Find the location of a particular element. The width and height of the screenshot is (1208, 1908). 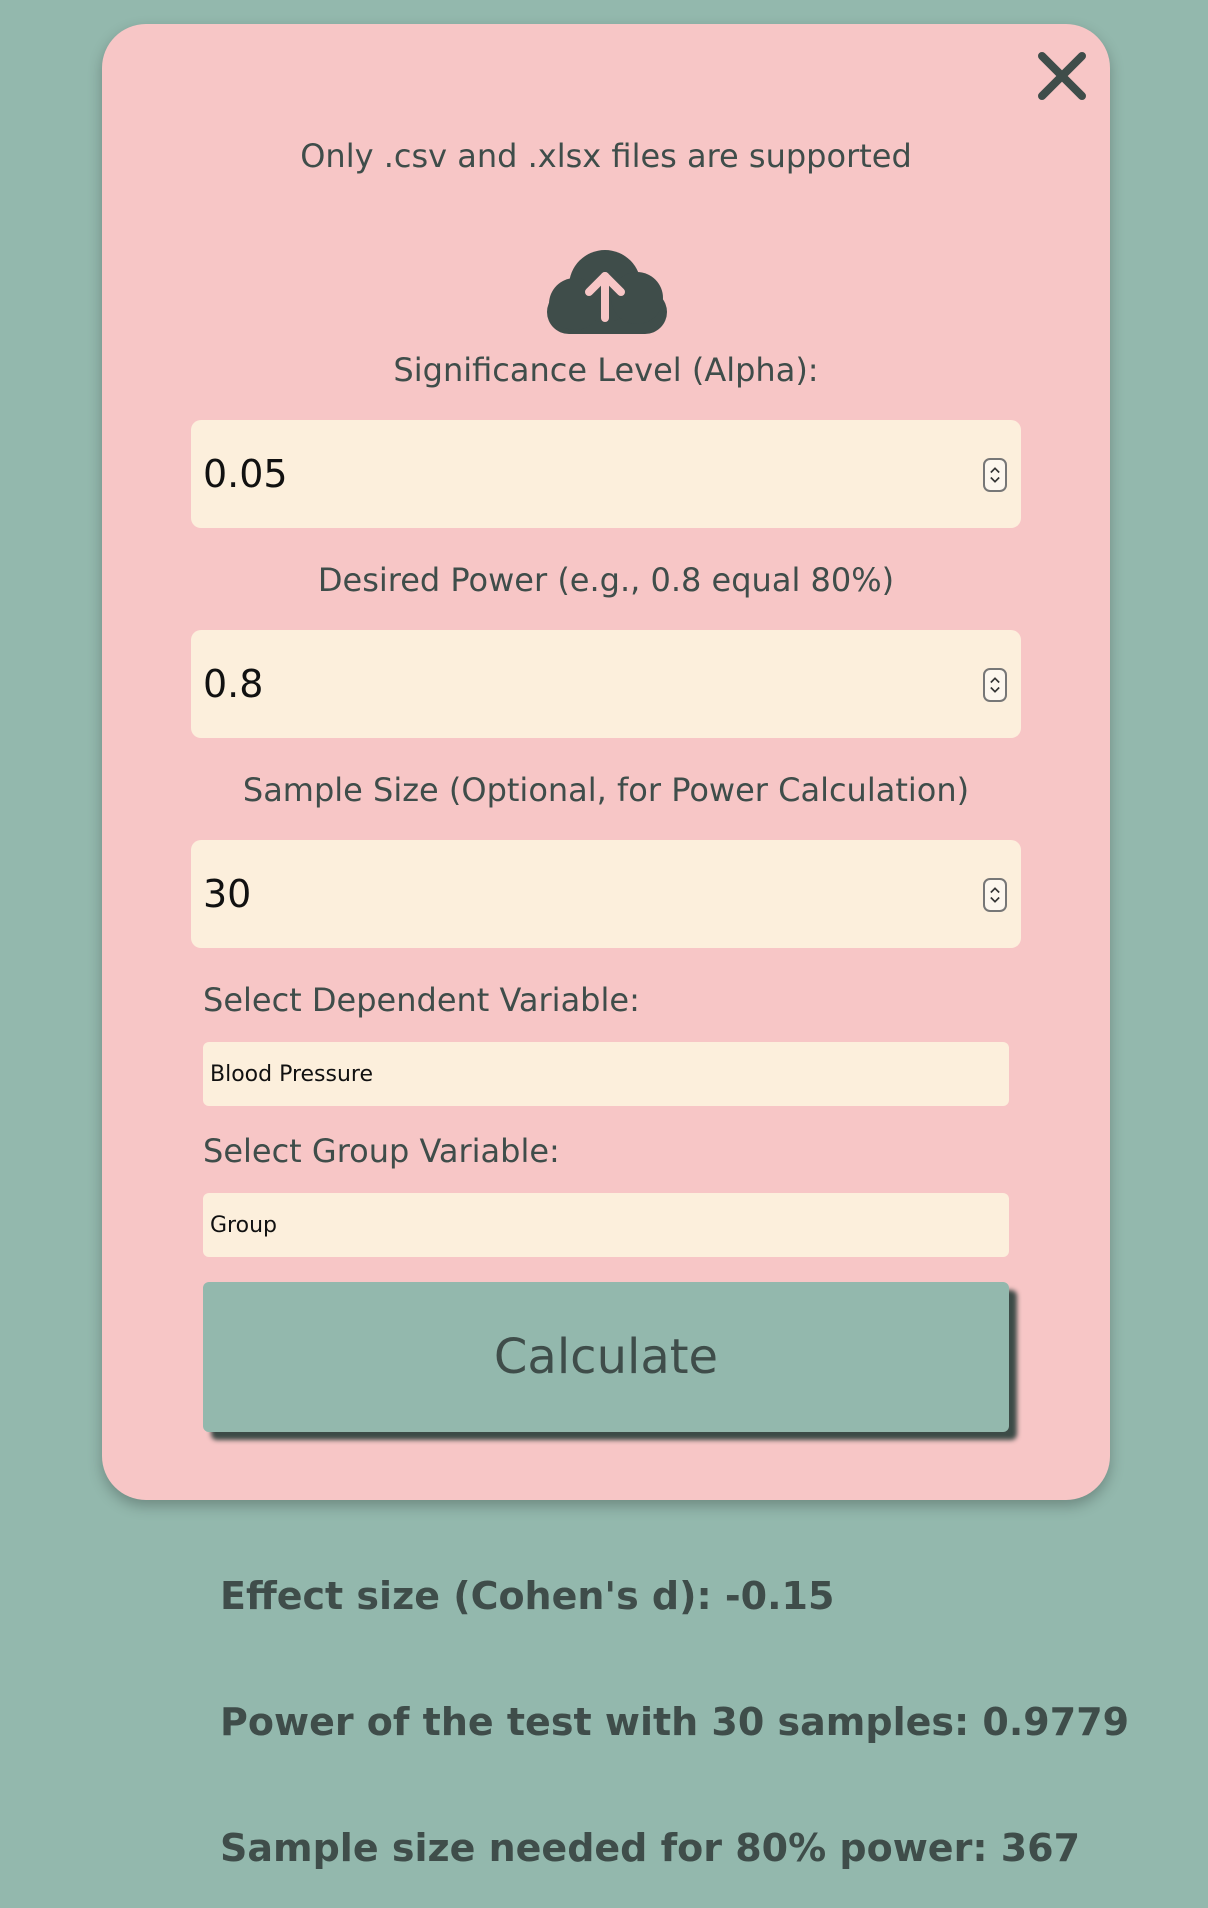

power-input: 0.8 is located at coordinates (606, 684).